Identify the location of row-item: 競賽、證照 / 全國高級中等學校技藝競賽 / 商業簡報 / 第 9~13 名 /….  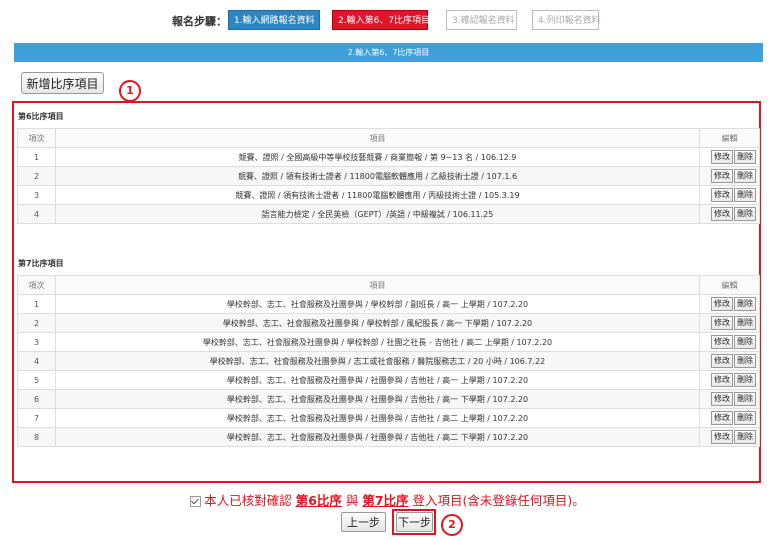
(377, 157).